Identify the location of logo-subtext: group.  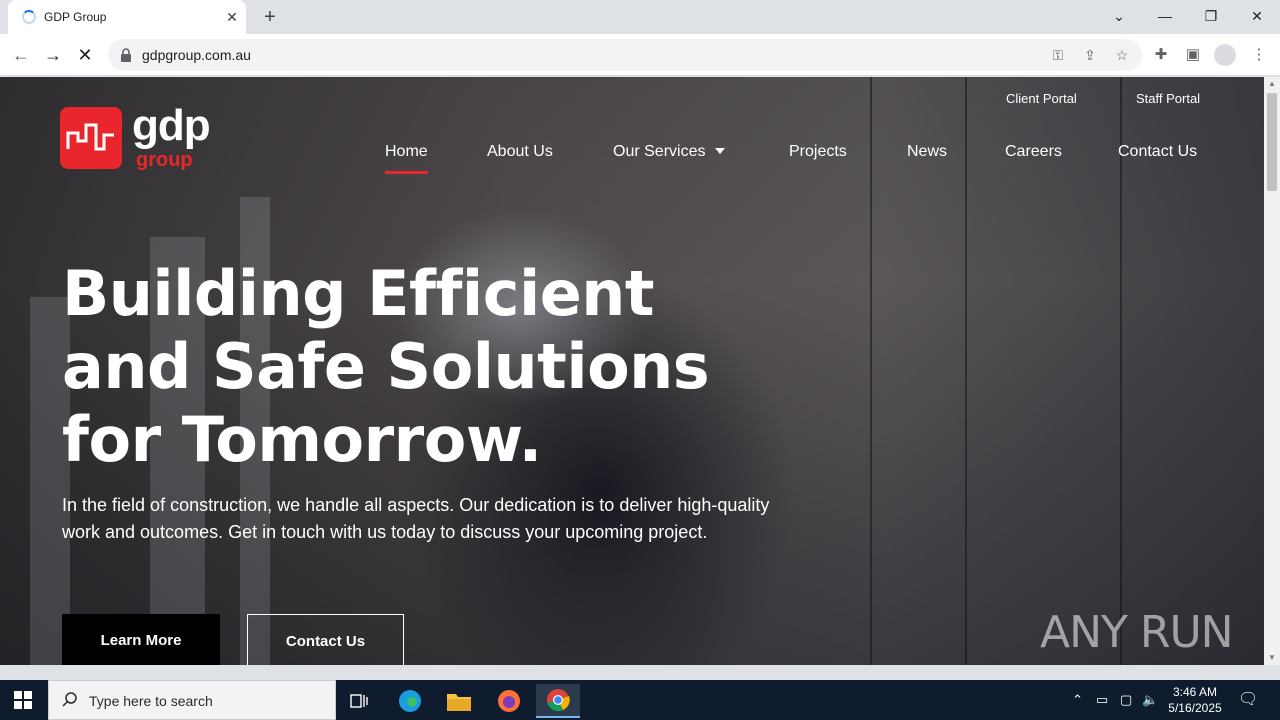
(164, 160).